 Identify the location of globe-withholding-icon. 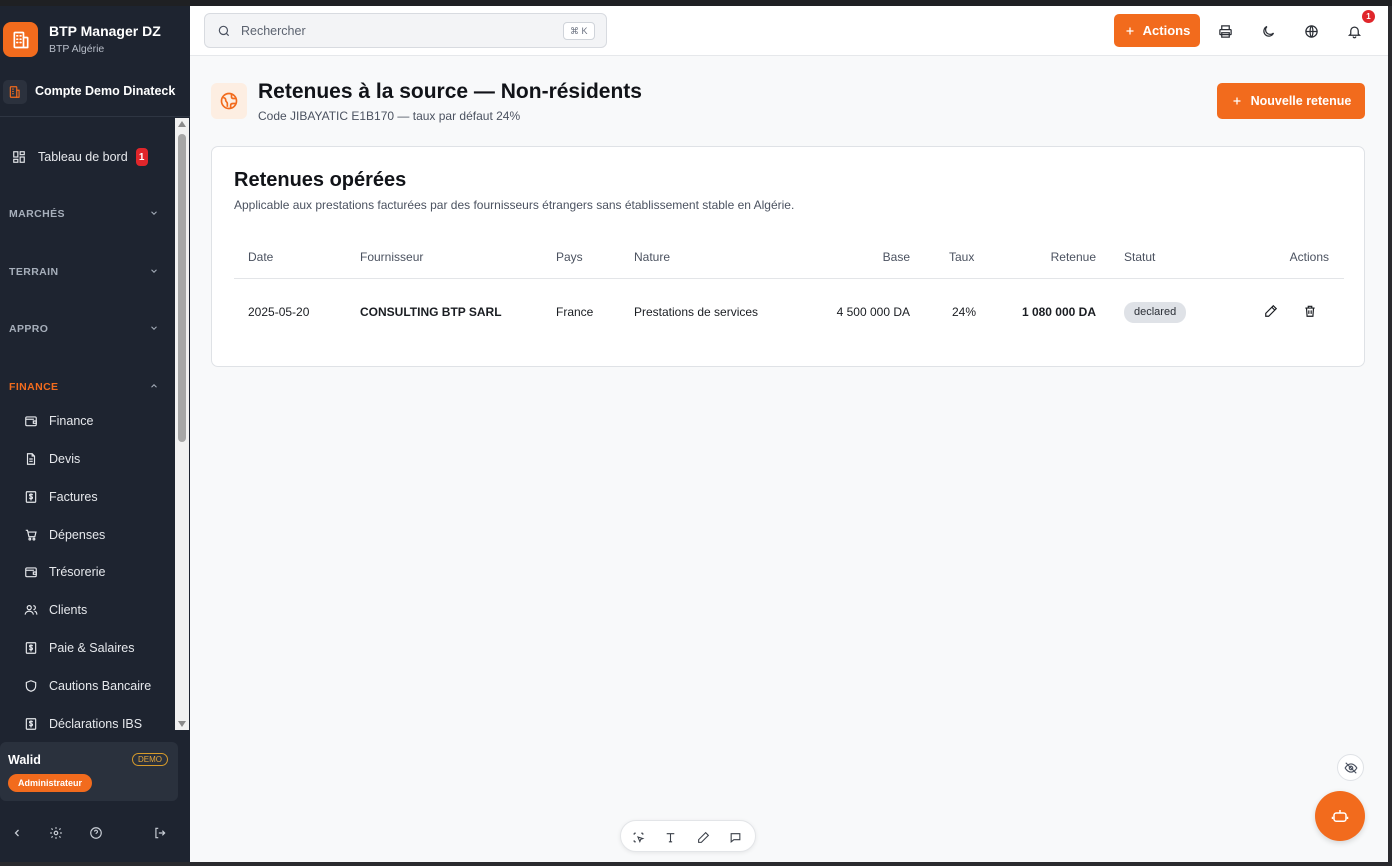
(229, 101).